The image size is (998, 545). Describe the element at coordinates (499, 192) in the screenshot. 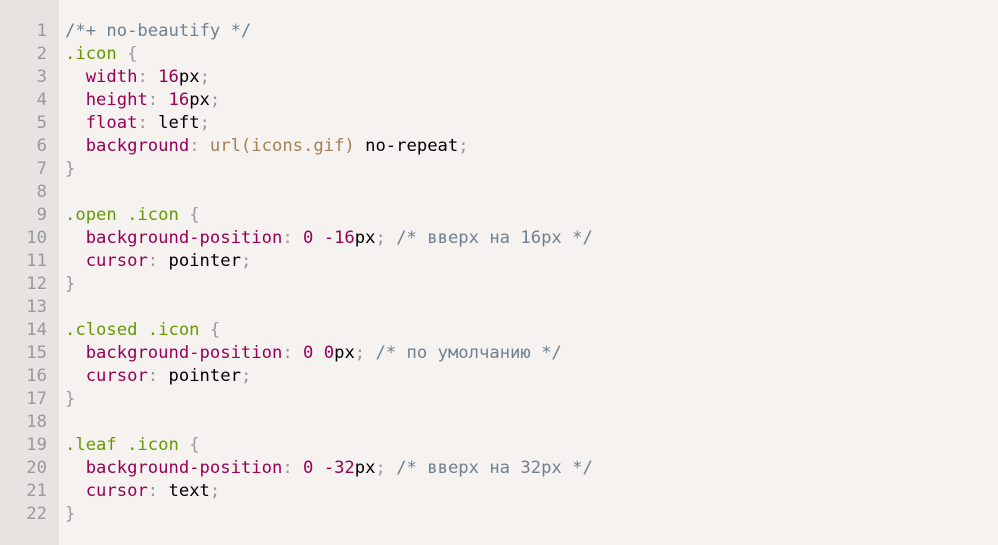

I see `code-line: 8` at that location.